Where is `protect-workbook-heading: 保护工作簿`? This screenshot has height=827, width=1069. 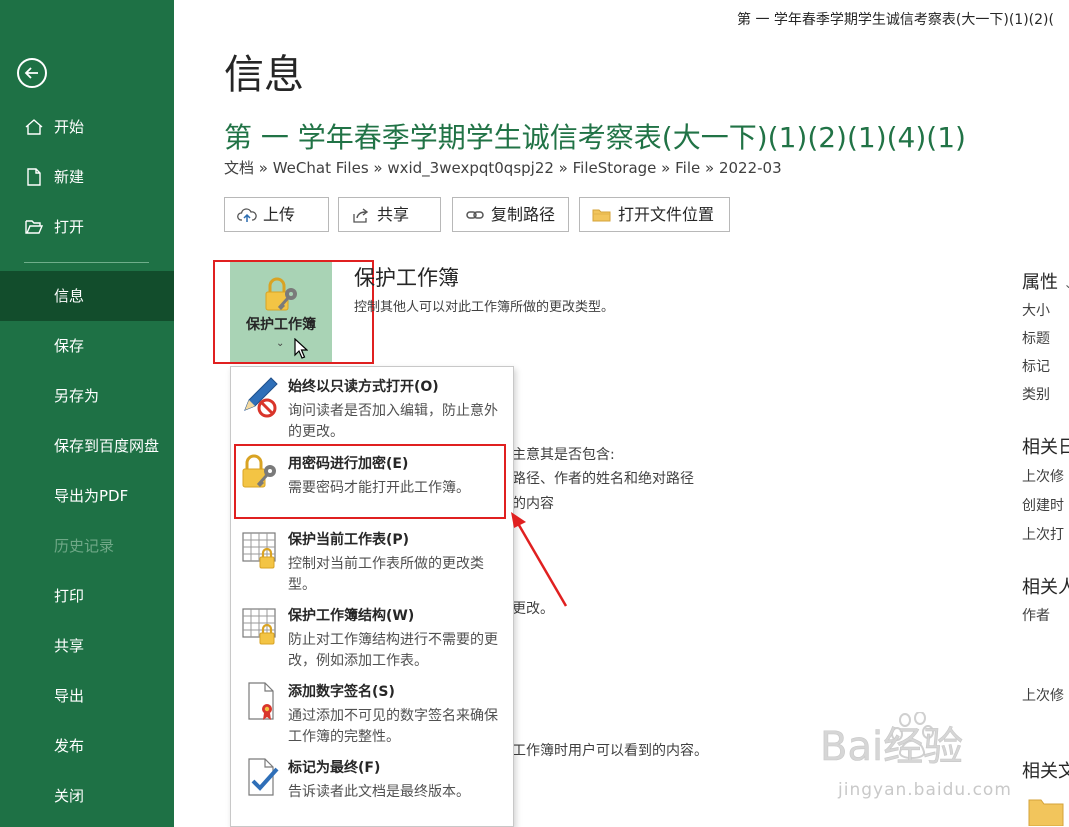
protect-workbook-heading: 保护工作簿 is located at coordinates (406, 278).